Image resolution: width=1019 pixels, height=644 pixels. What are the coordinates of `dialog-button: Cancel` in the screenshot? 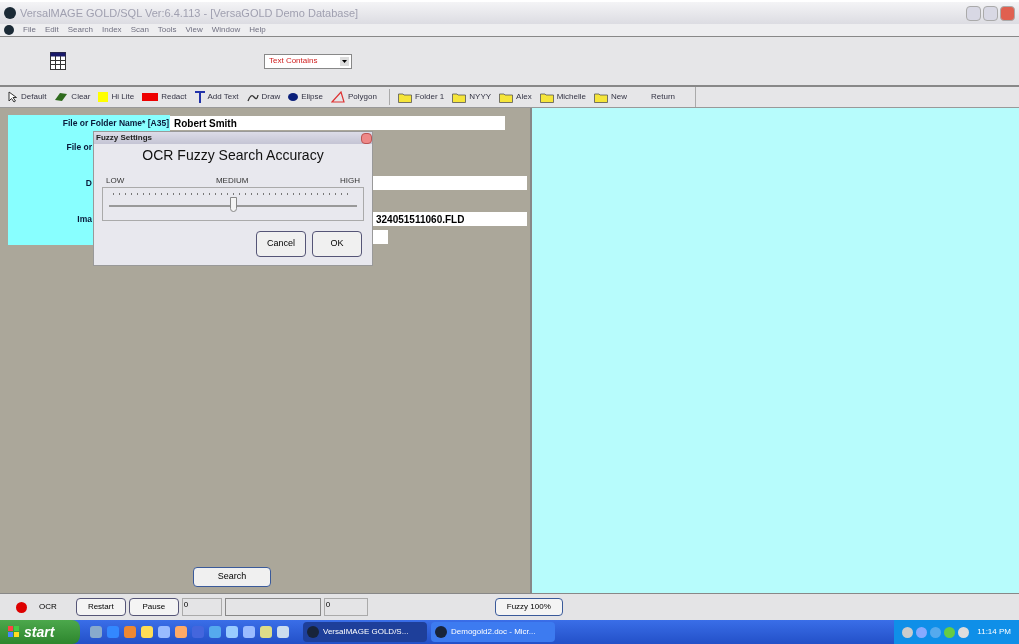 It's located at (281, 244).